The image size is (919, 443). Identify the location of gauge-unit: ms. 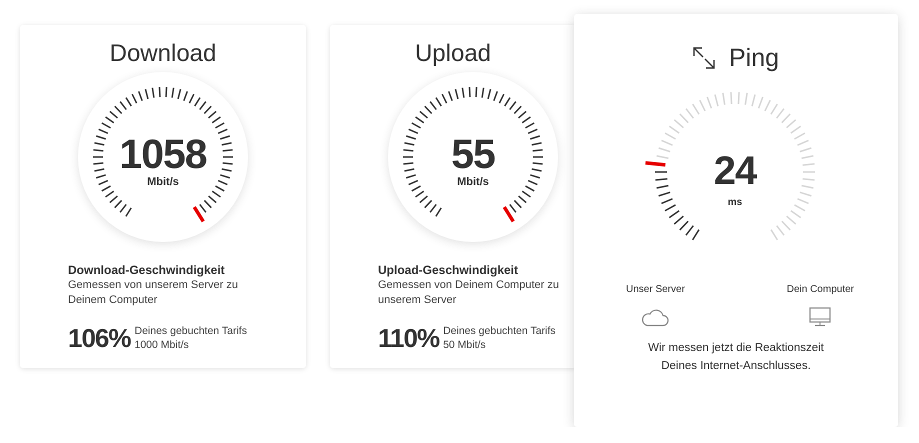
(735, 203).